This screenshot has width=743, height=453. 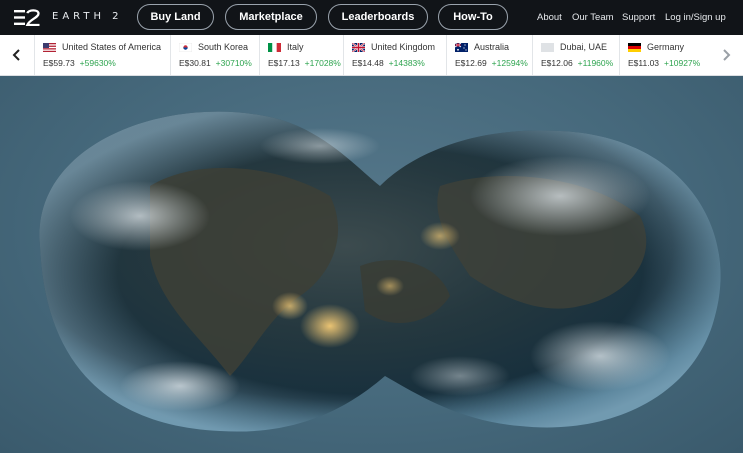 What do you see at coordinates (575, 55) in the screenshot?
I see `ticker-item-dubai: Dubai, UAE E$12.06 +11960%` at bounding box center [575, 55].